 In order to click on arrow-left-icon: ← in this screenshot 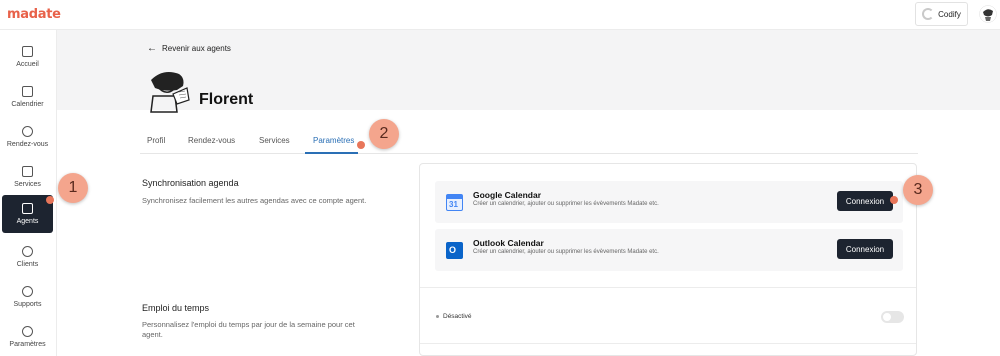, I will do `click(152, 48)`.